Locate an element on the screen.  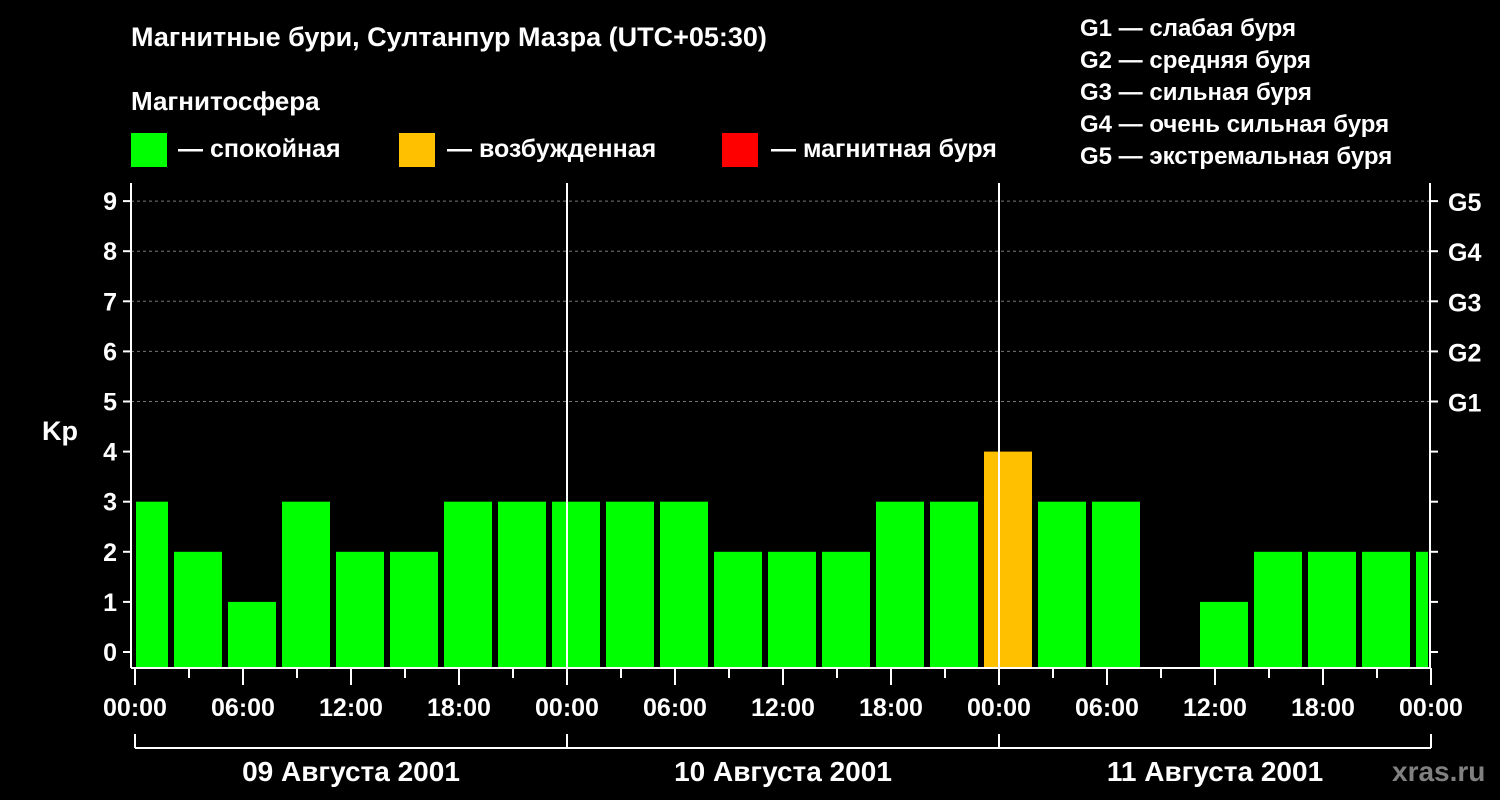
y-tick-label: 4 is located at coordinates (110, 453).